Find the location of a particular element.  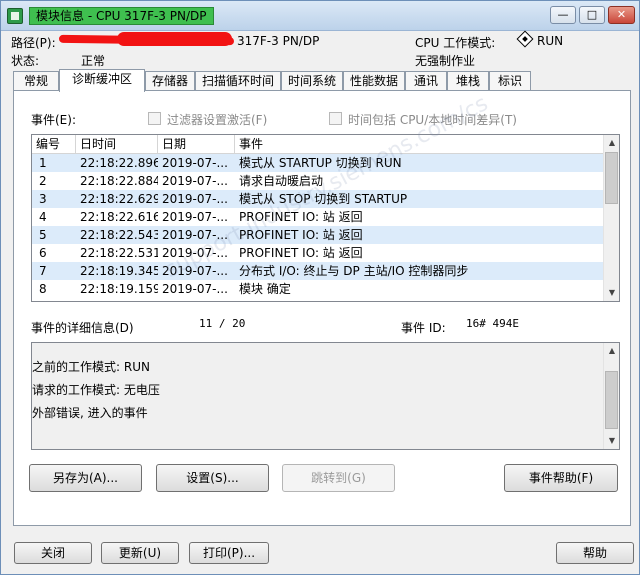

row-event: 请求自动暖启动 is located at coordinates (281, 181).